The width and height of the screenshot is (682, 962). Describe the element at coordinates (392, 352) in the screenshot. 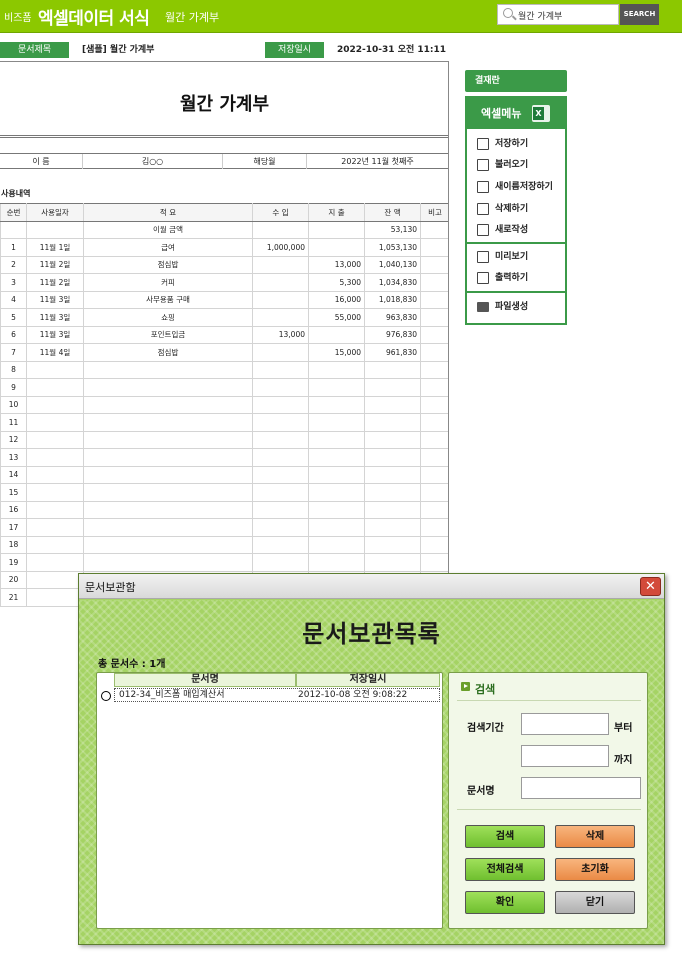

I see `row-balance: 961,830` at that location.